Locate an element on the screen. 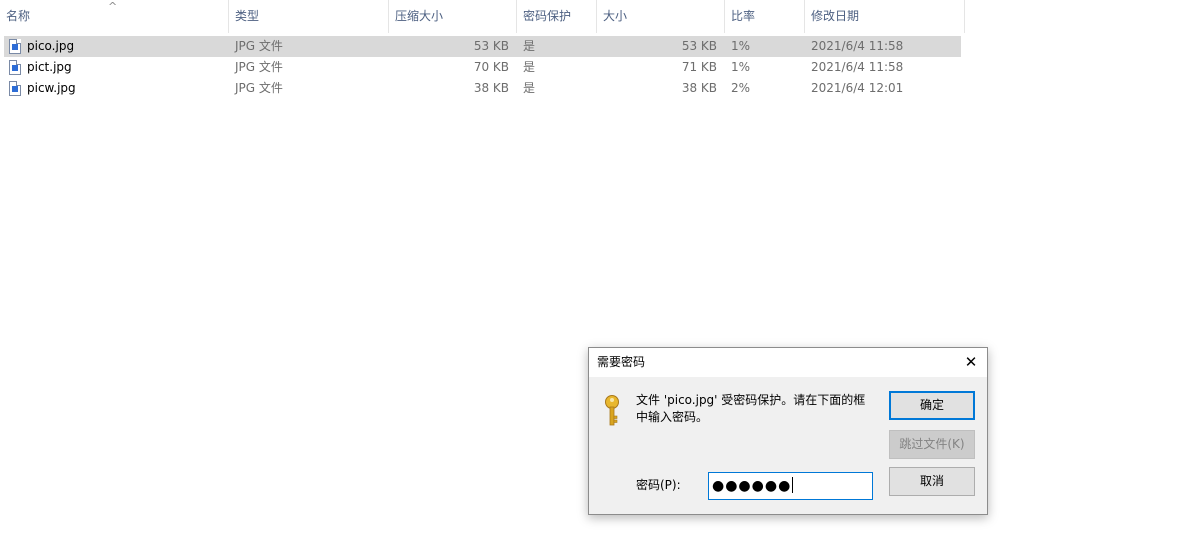 The image size is (1190, 548). ok-button: 确定 is located at coordinates (932, 405).